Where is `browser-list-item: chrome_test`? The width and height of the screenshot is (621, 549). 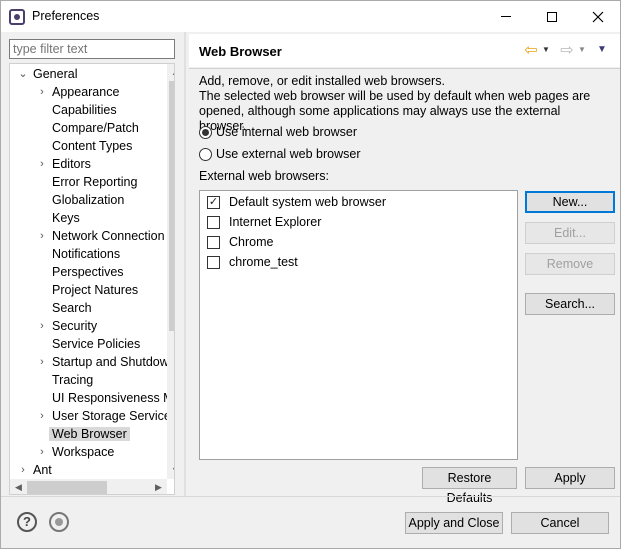 browser-list-item: chrome_test is located at coordinates (252, 262).